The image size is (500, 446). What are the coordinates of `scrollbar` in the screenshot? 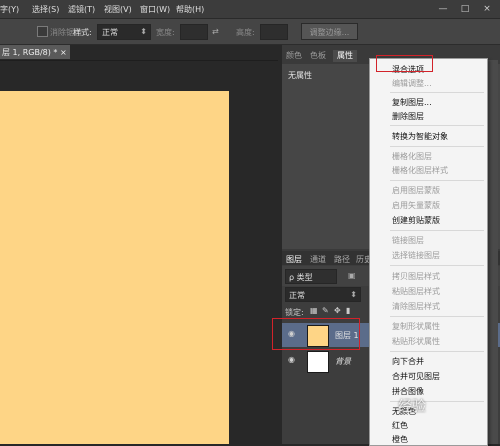 It's located at (493, 252).